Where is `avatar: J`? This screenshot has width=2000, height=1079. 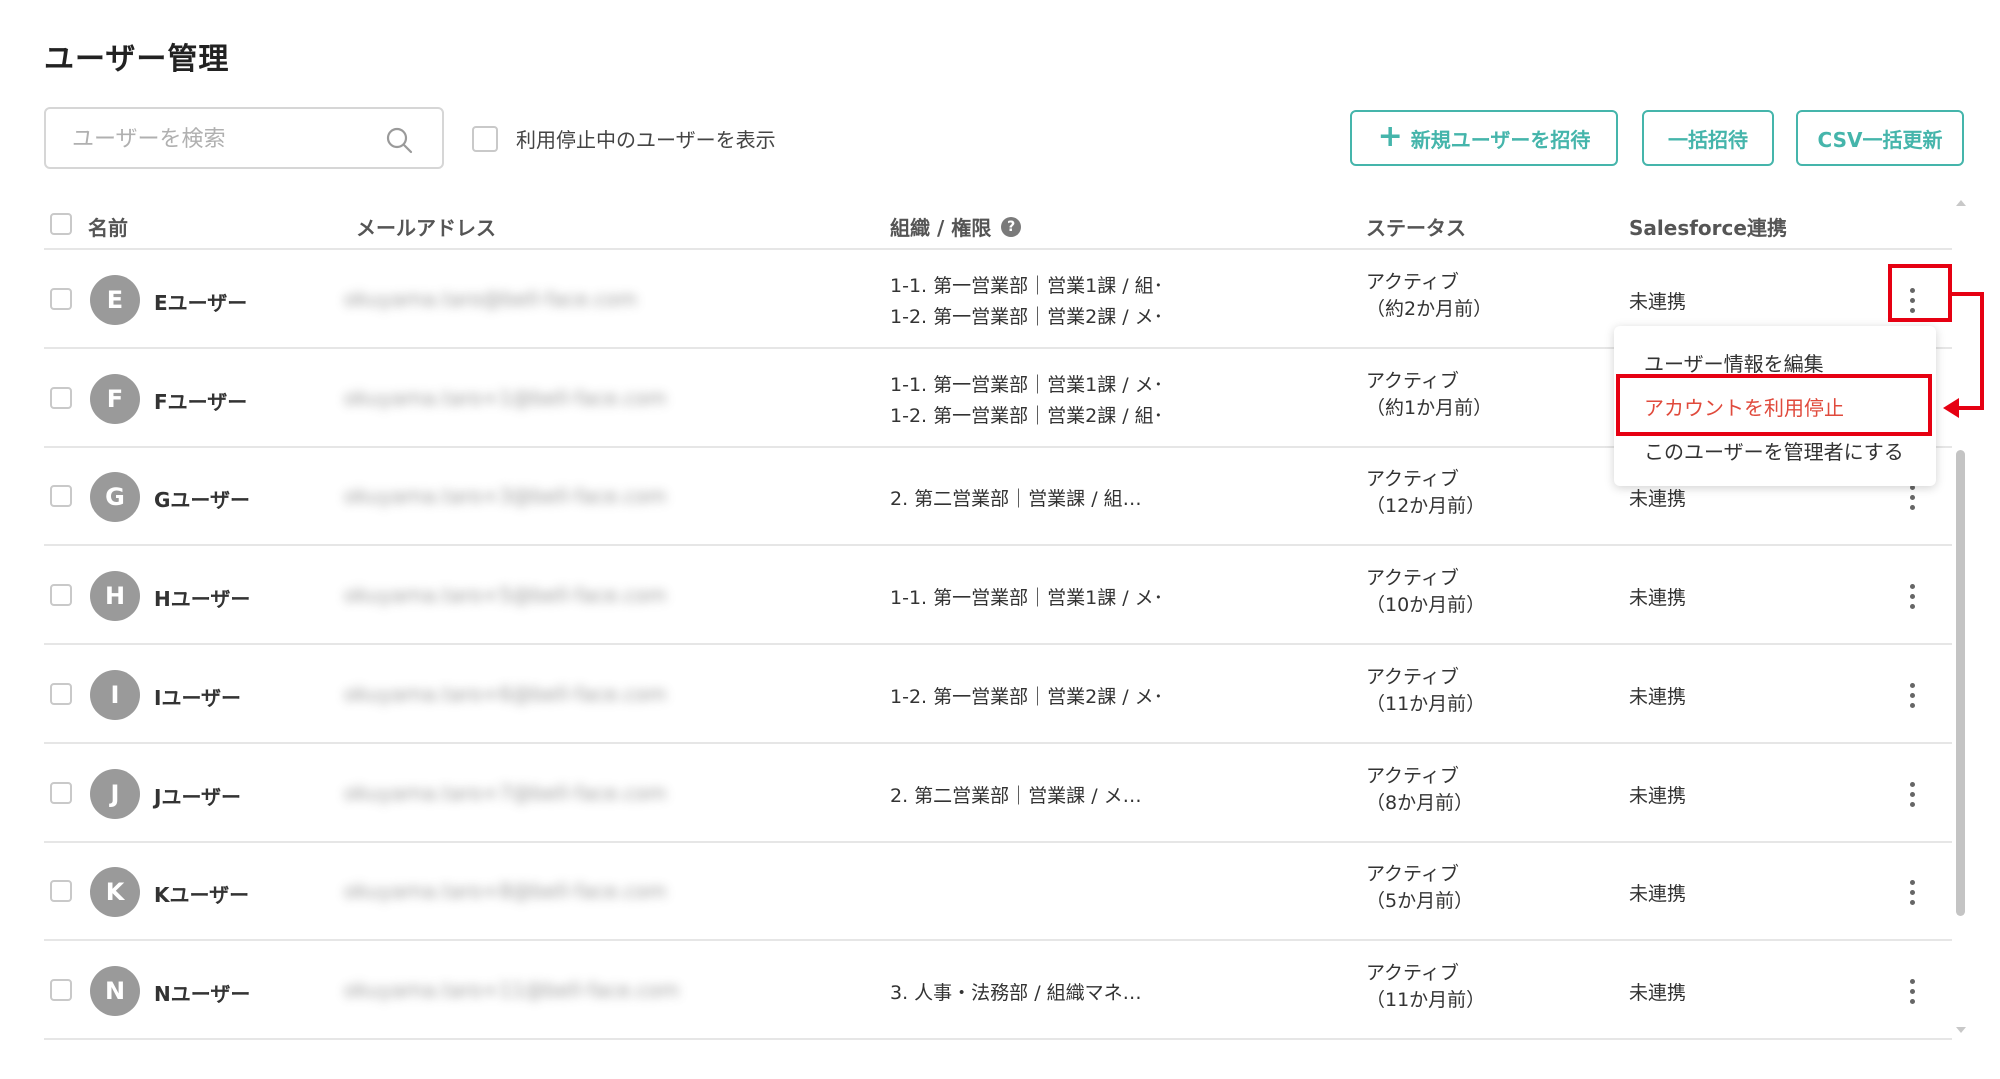 avatar: J is located at coordinates (115, 794).